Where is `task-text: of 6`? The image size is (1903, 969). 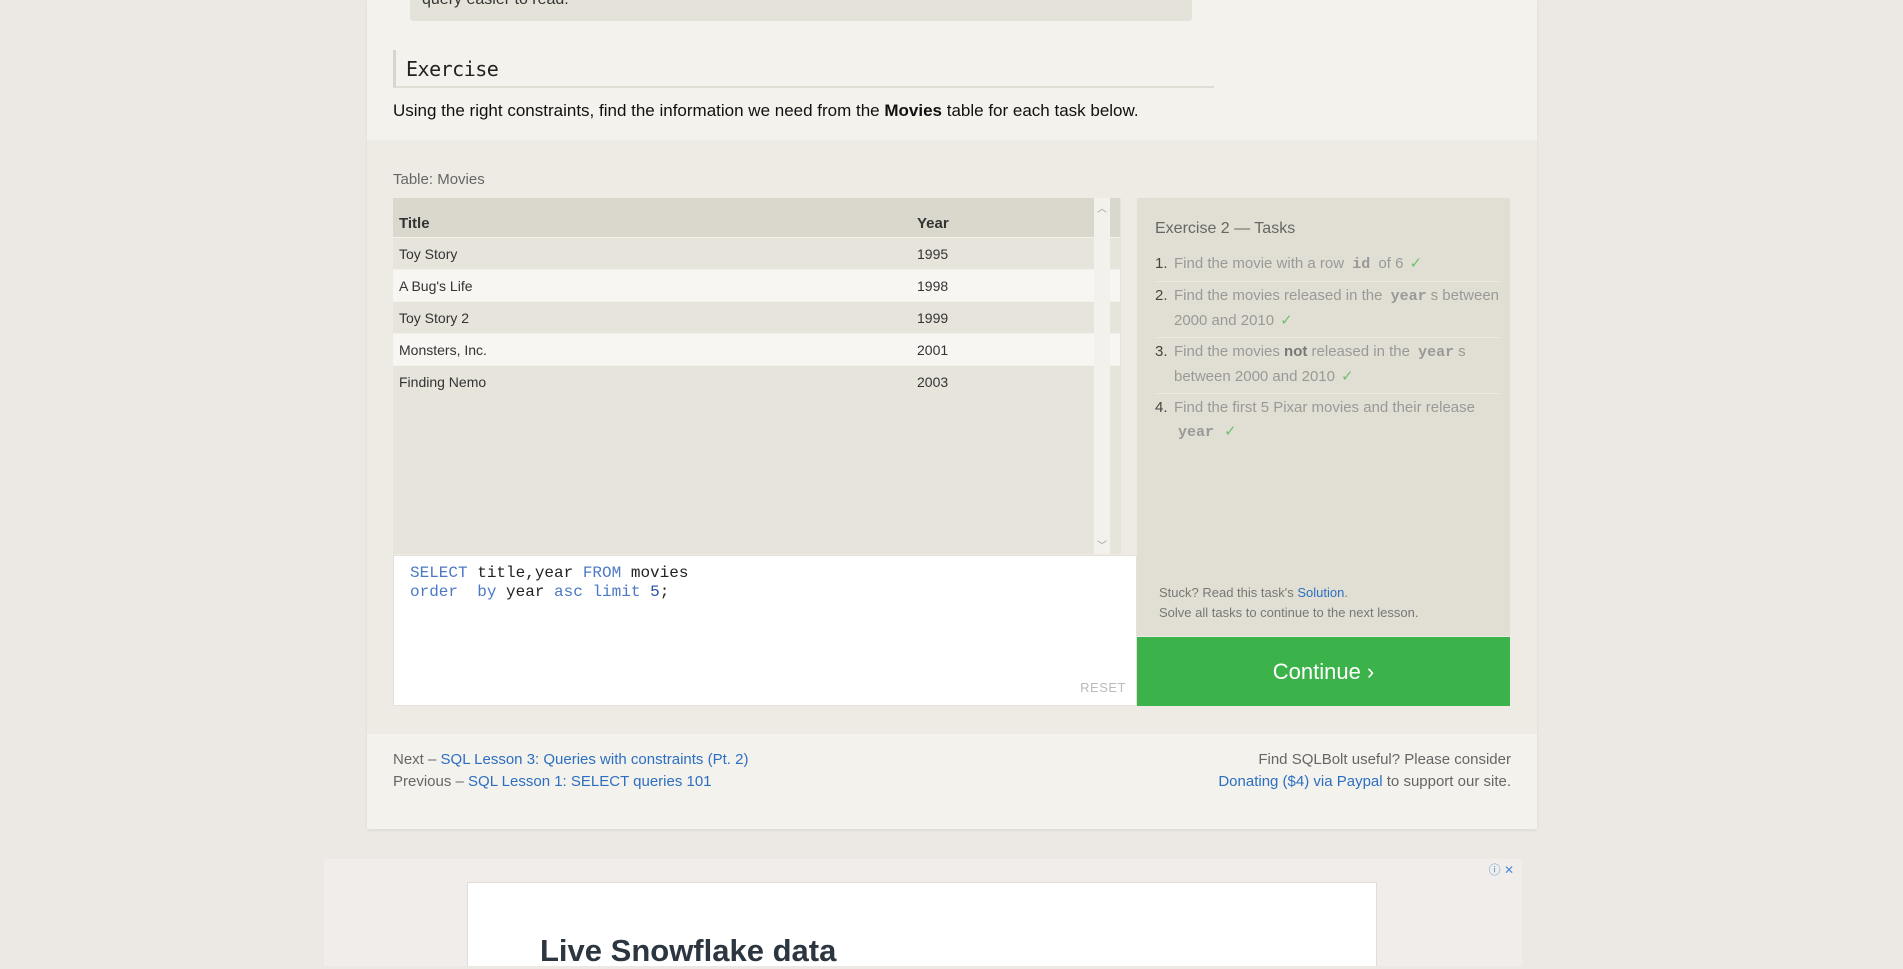
task-text: of 6 is located at coordinates (1389, 263).